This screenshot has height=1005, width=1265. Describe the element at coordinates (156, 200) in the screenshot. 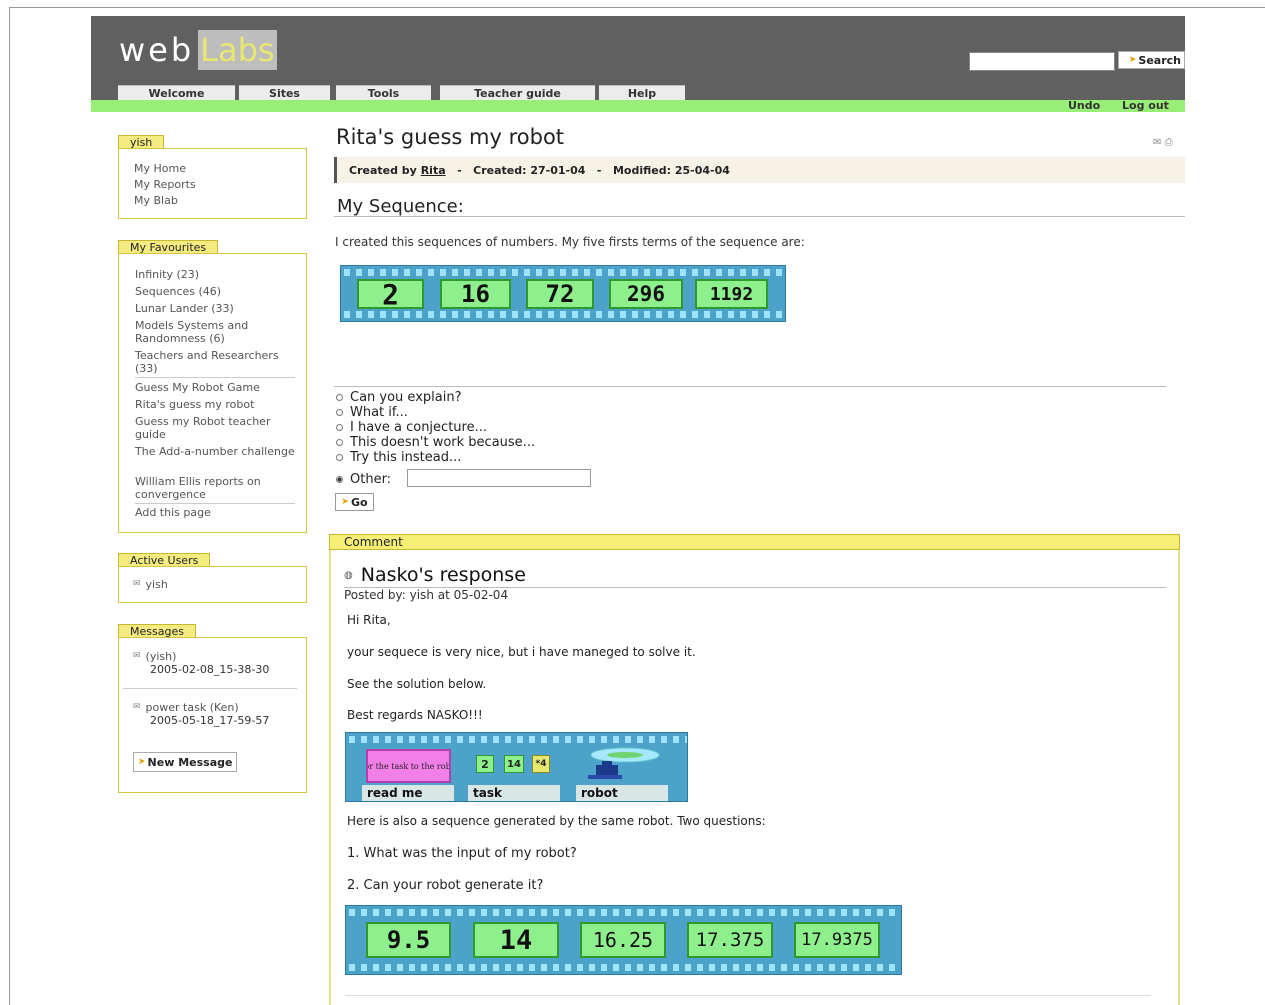

I see `my-blab-link: My Blab` at that location.